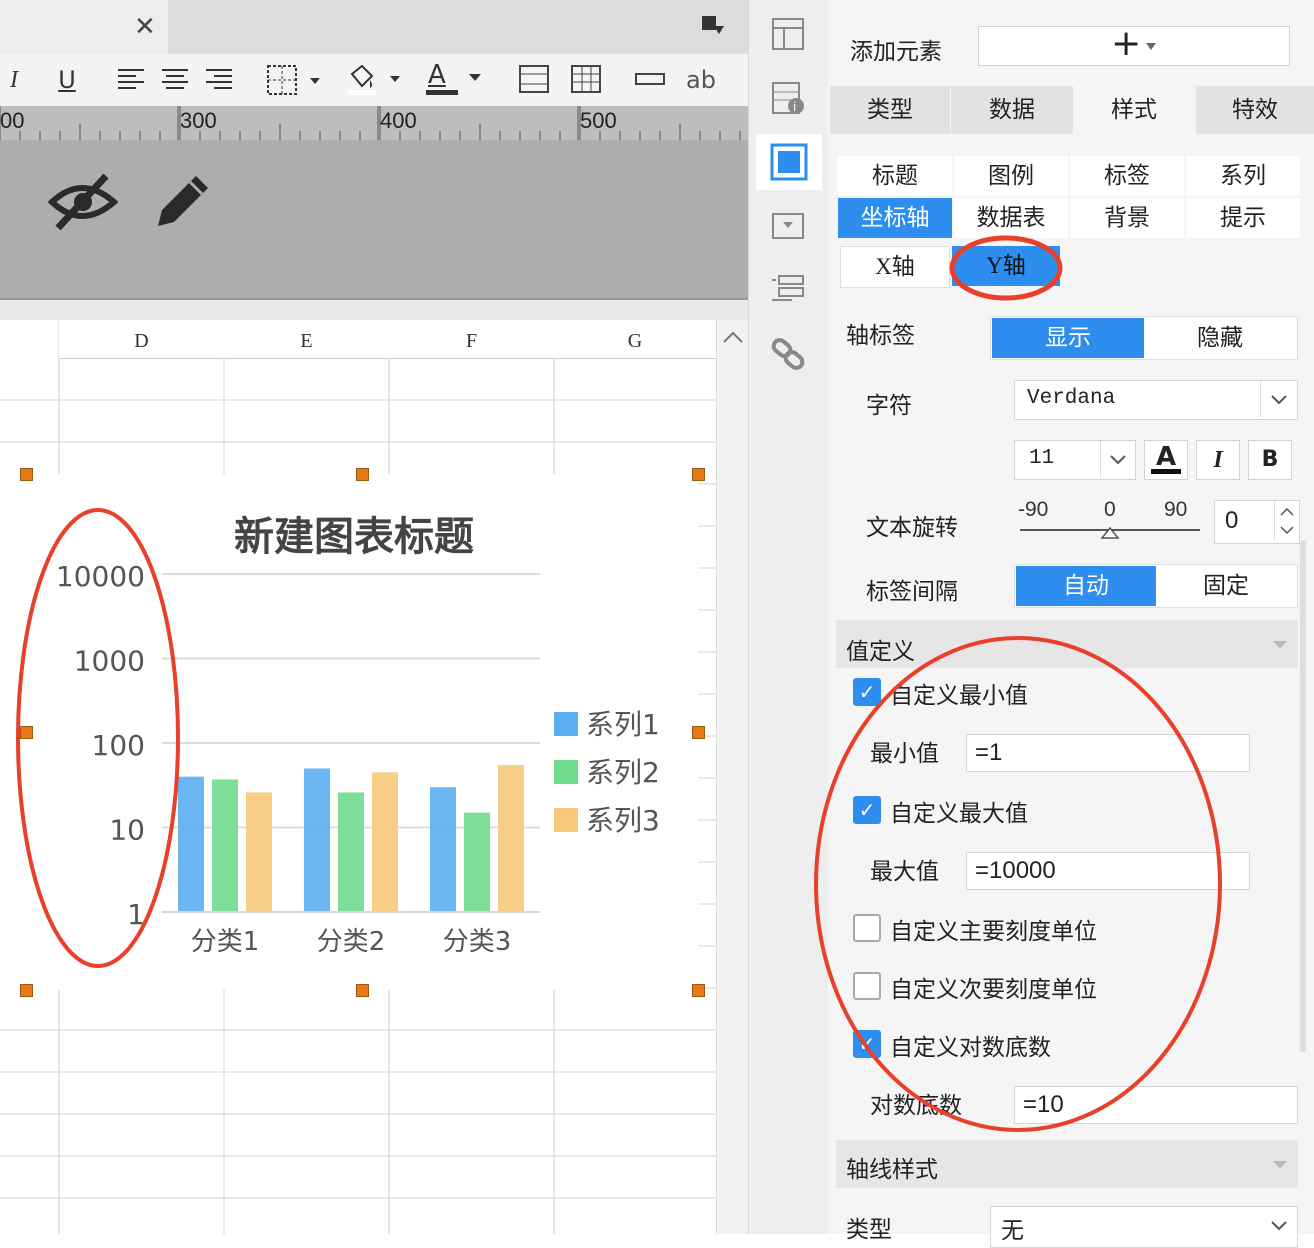 This screenshot has height=1248, width=1314. I want to click on text-abbr-button: ab, so click(701, 80).